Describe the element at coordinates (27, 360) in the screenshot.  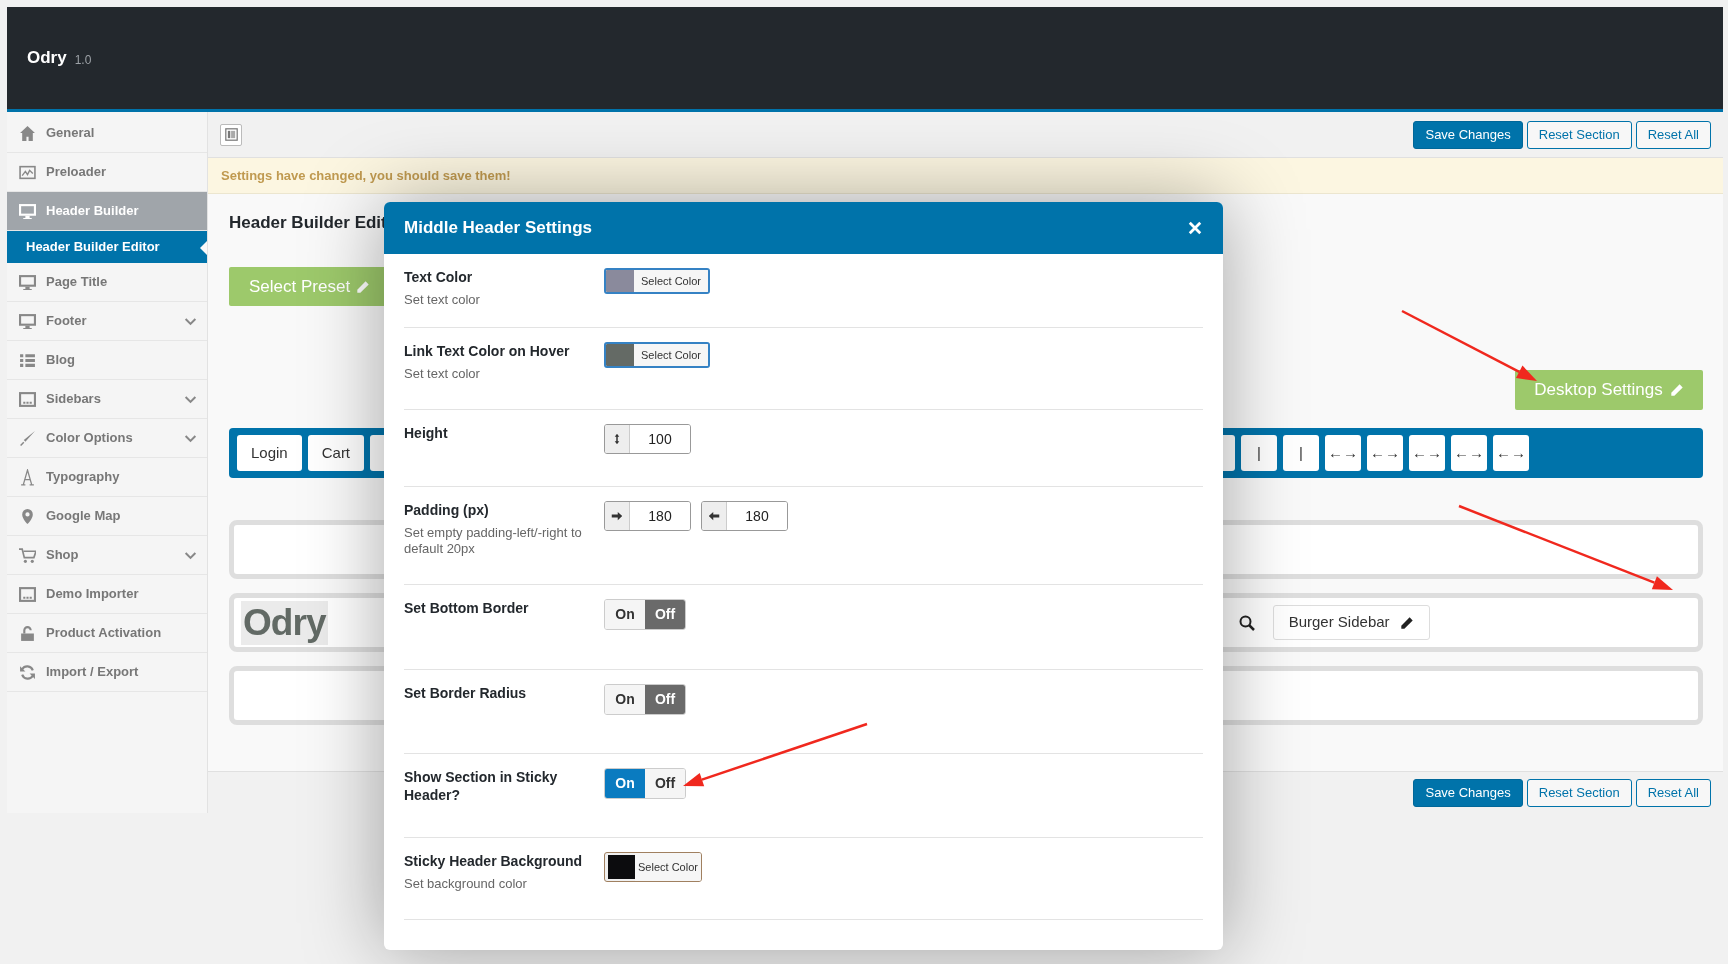
I see `list-icon` at that location.